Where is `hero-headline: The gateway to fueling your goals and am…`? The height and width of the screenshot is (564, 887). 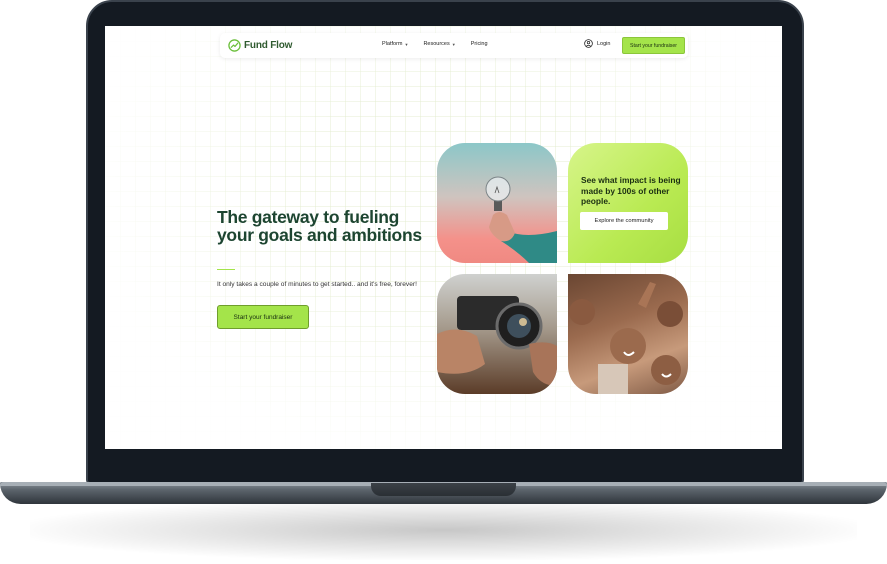
hero-headline: The gateway to fueling your goals and am… is located at coordinates (319, 226).